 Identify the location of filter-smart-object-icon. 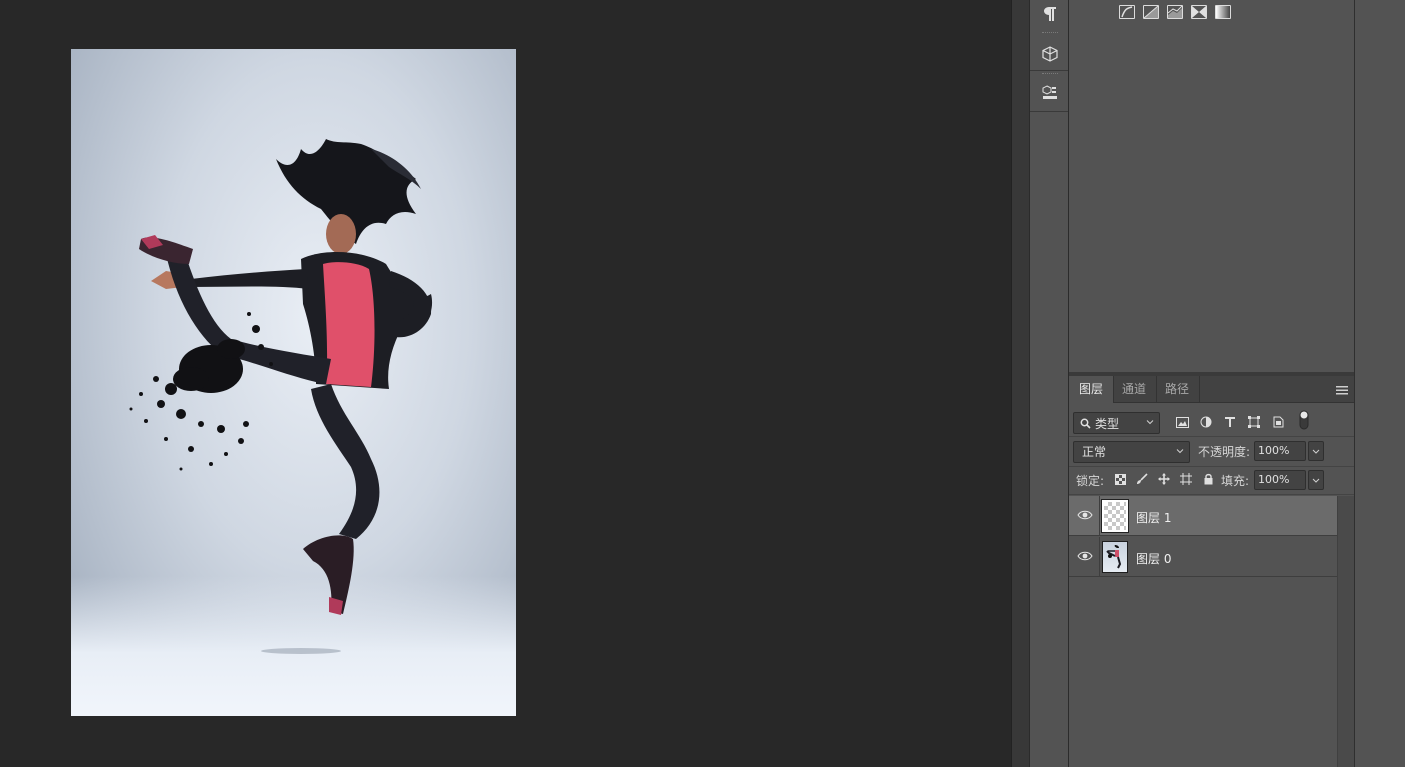
(1278, 422).